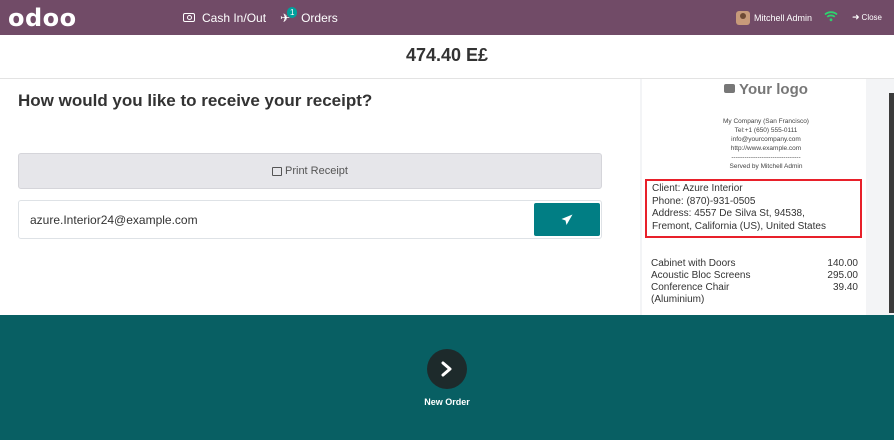  What do you see at coordinates (754, 276) in the screenshot?
I see `list-item: Acoustic Bloc Screens 295.00` at bounding box center [754, 276].